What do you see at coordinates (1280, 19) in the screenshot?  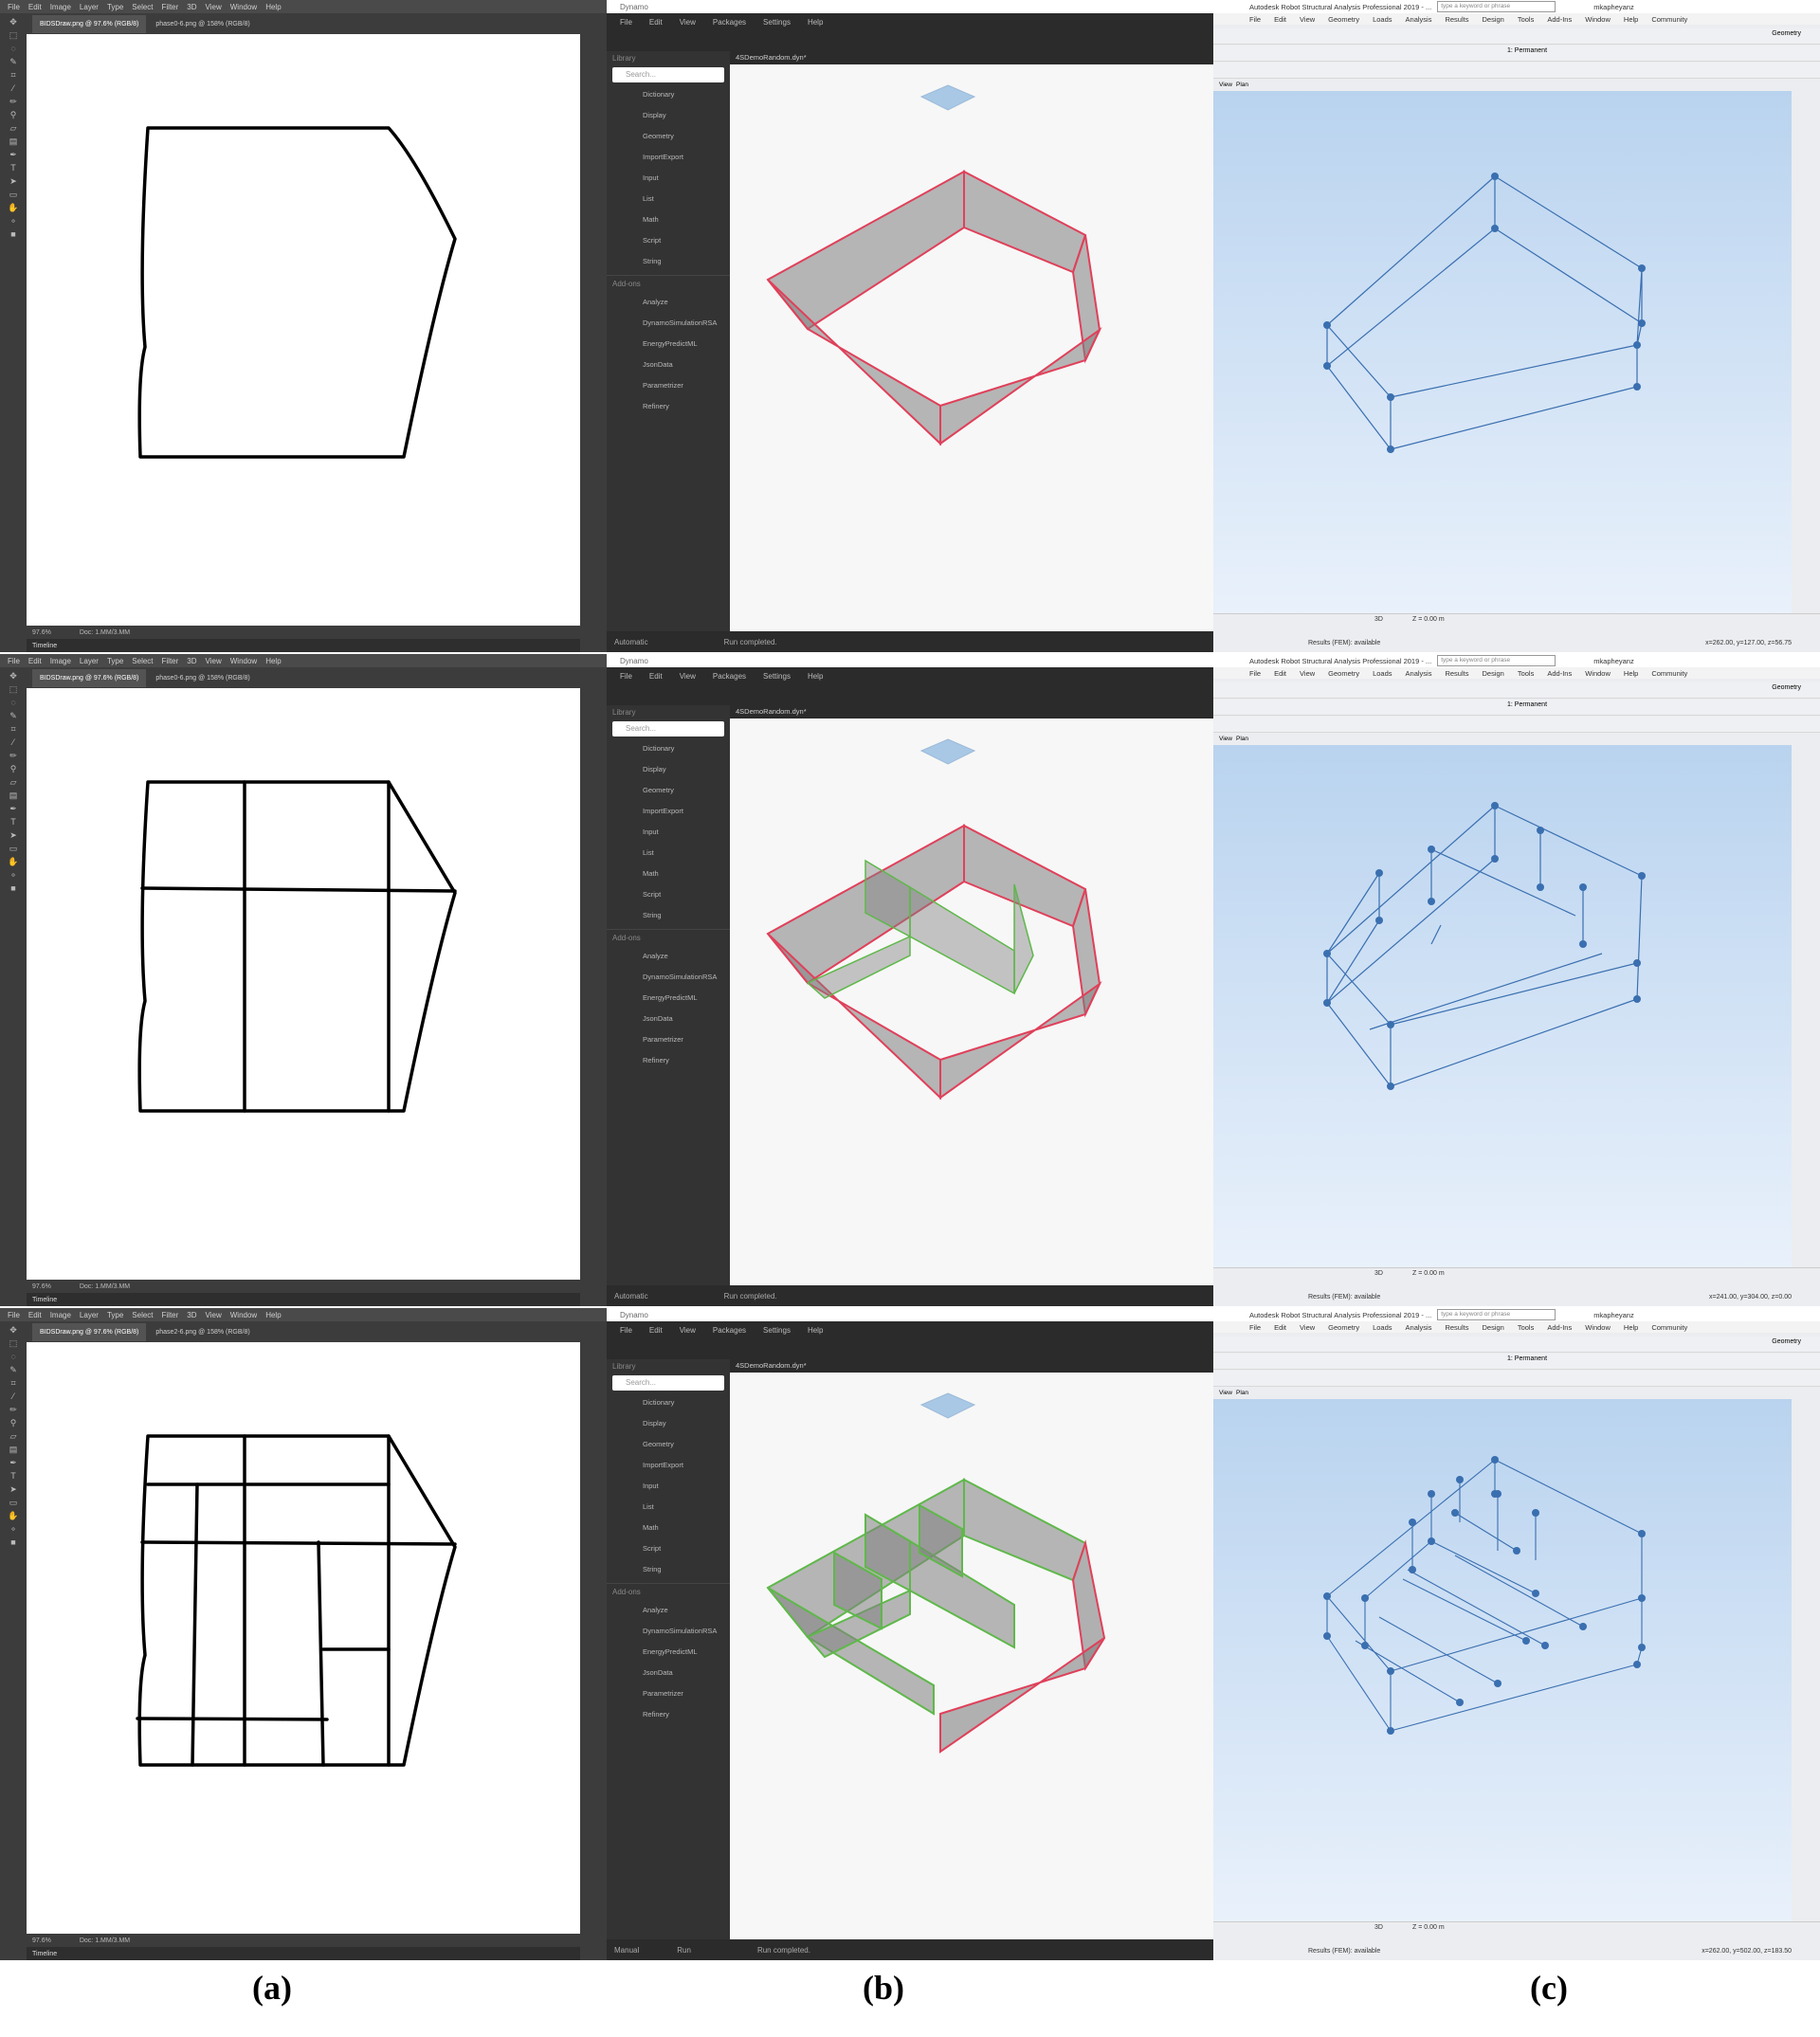 I see `rb-menu-edit: Edit` at bounding box center [1280, 19].